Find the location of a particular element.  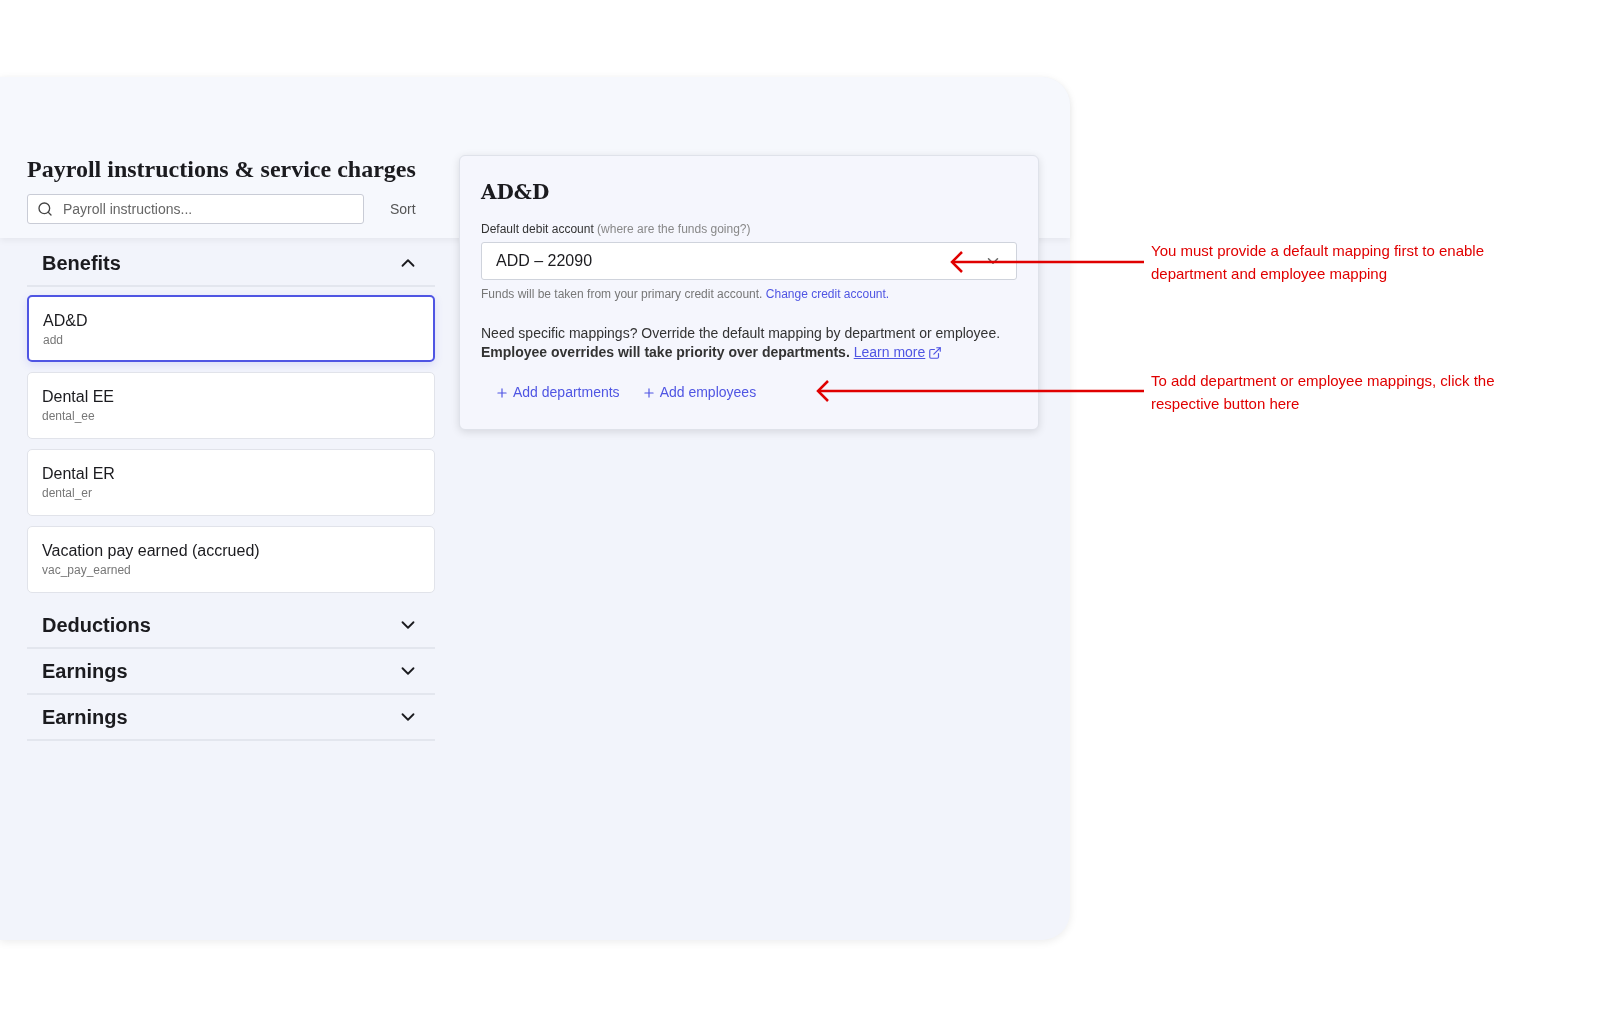

instruction-card: Vacation pay earned (accrued) vac_pay_earned is located at coordinates (231, 559).